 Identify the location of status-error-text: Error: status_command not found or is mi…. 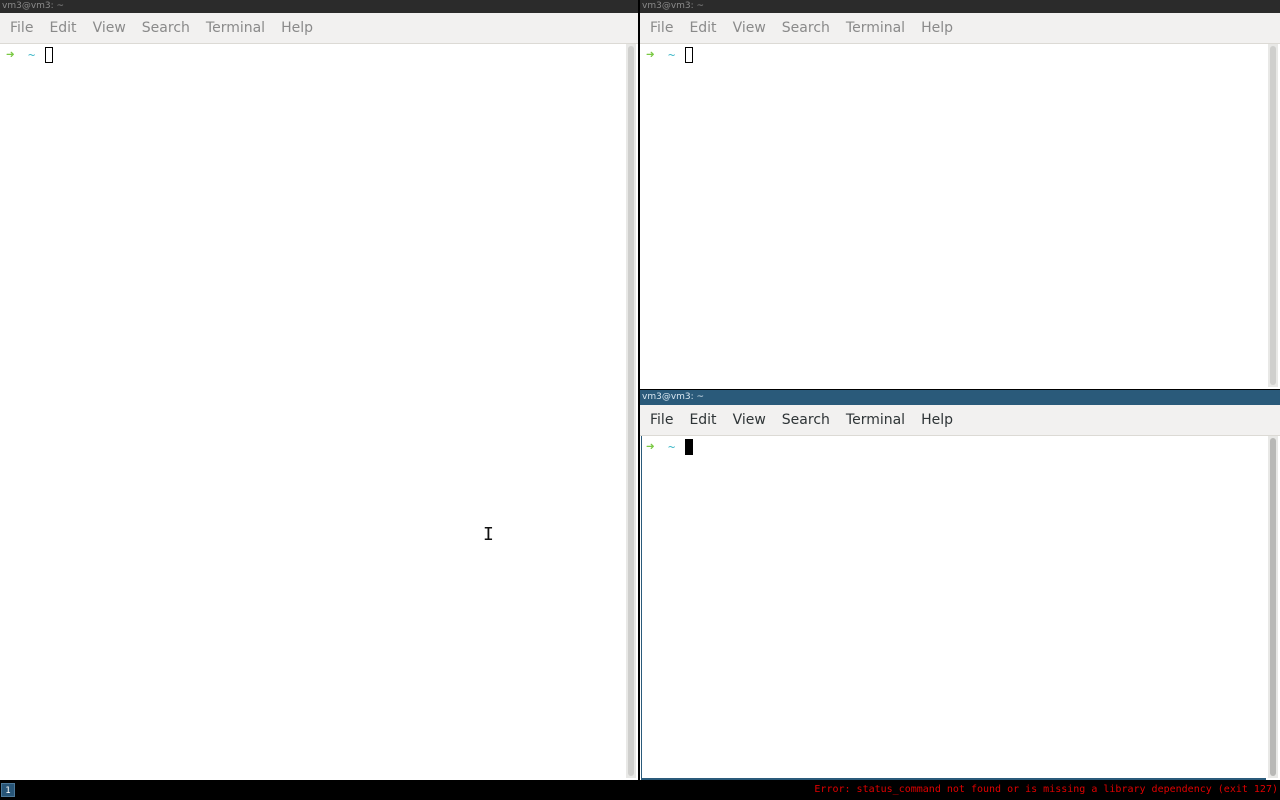
(1046, 789).